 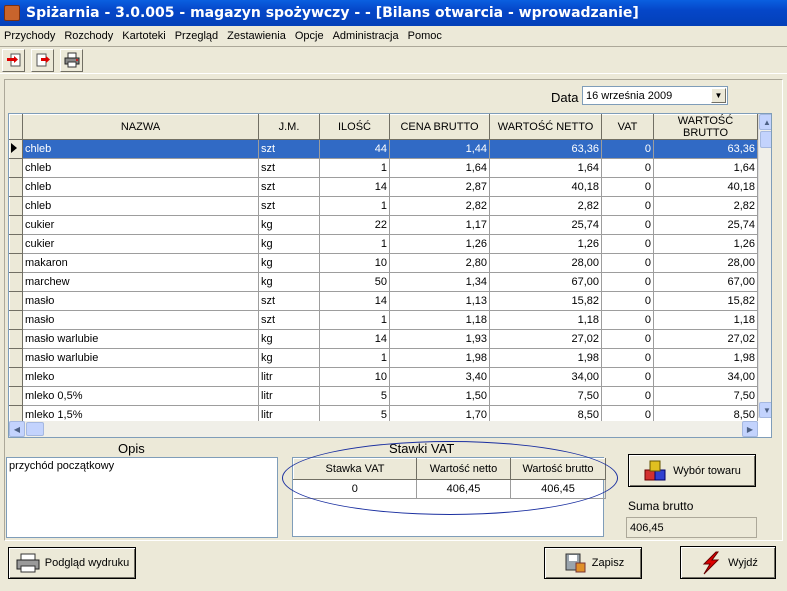 What do you see at coordinates (29, 36) in the screenshot?
I see `menu-przychody: Przychody` at bounding box center [29, 36].